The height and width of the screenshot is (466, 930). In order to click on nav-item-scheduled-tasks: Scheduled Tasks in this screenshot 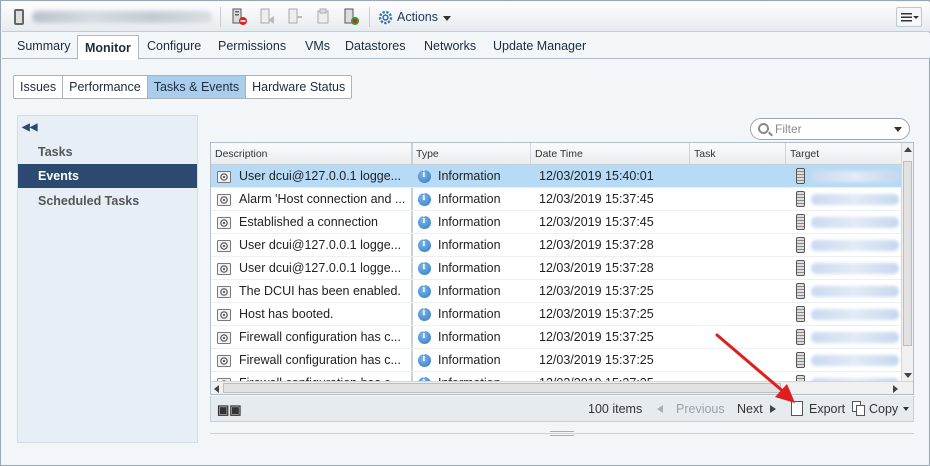, I will do `click(107, 201)`.